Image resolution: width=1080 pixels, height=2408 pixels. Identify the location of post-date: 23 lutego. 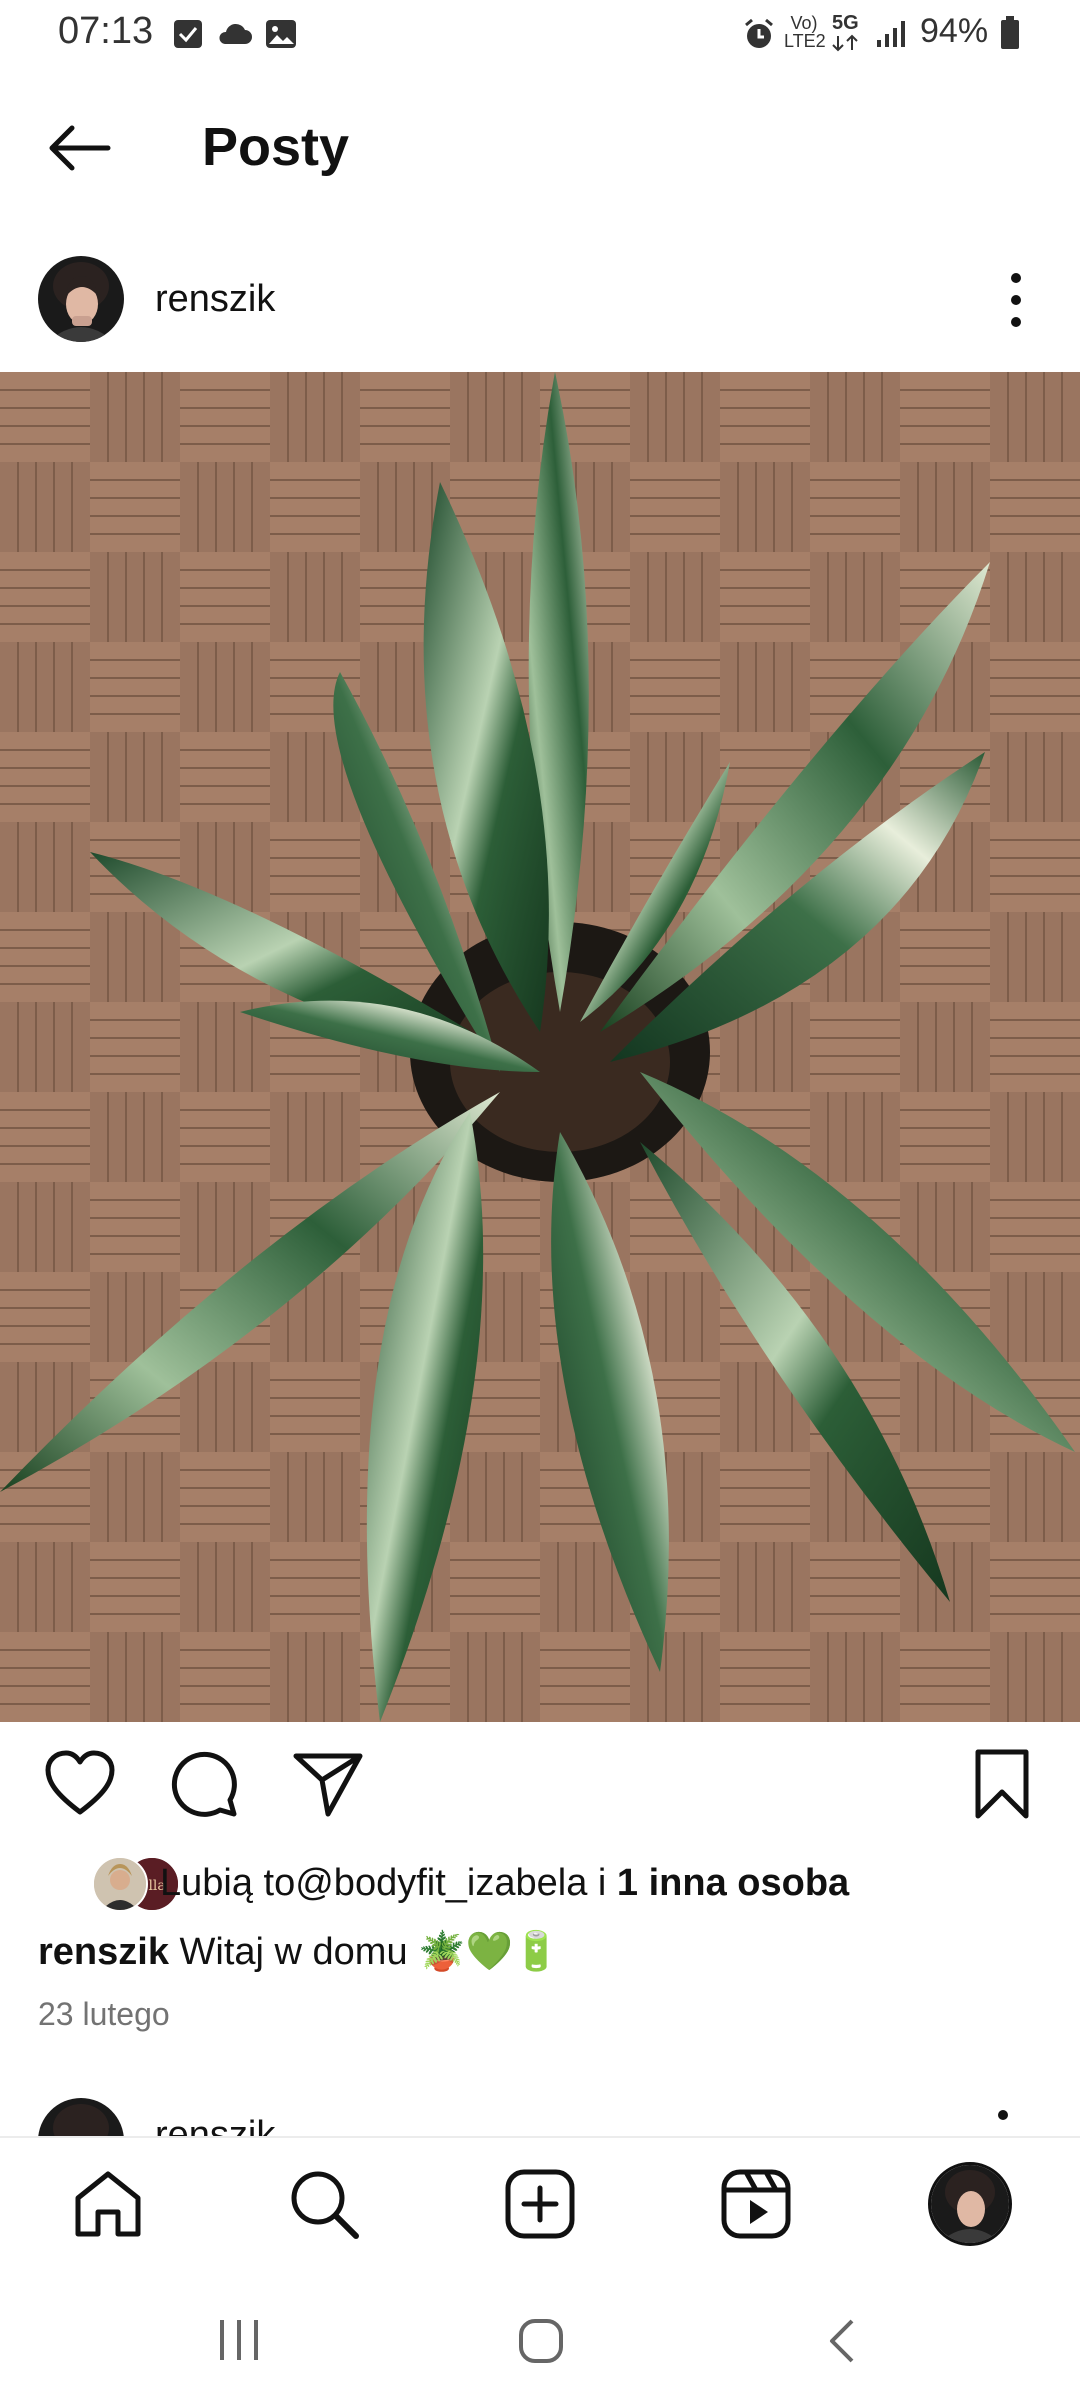
(104, 2014).